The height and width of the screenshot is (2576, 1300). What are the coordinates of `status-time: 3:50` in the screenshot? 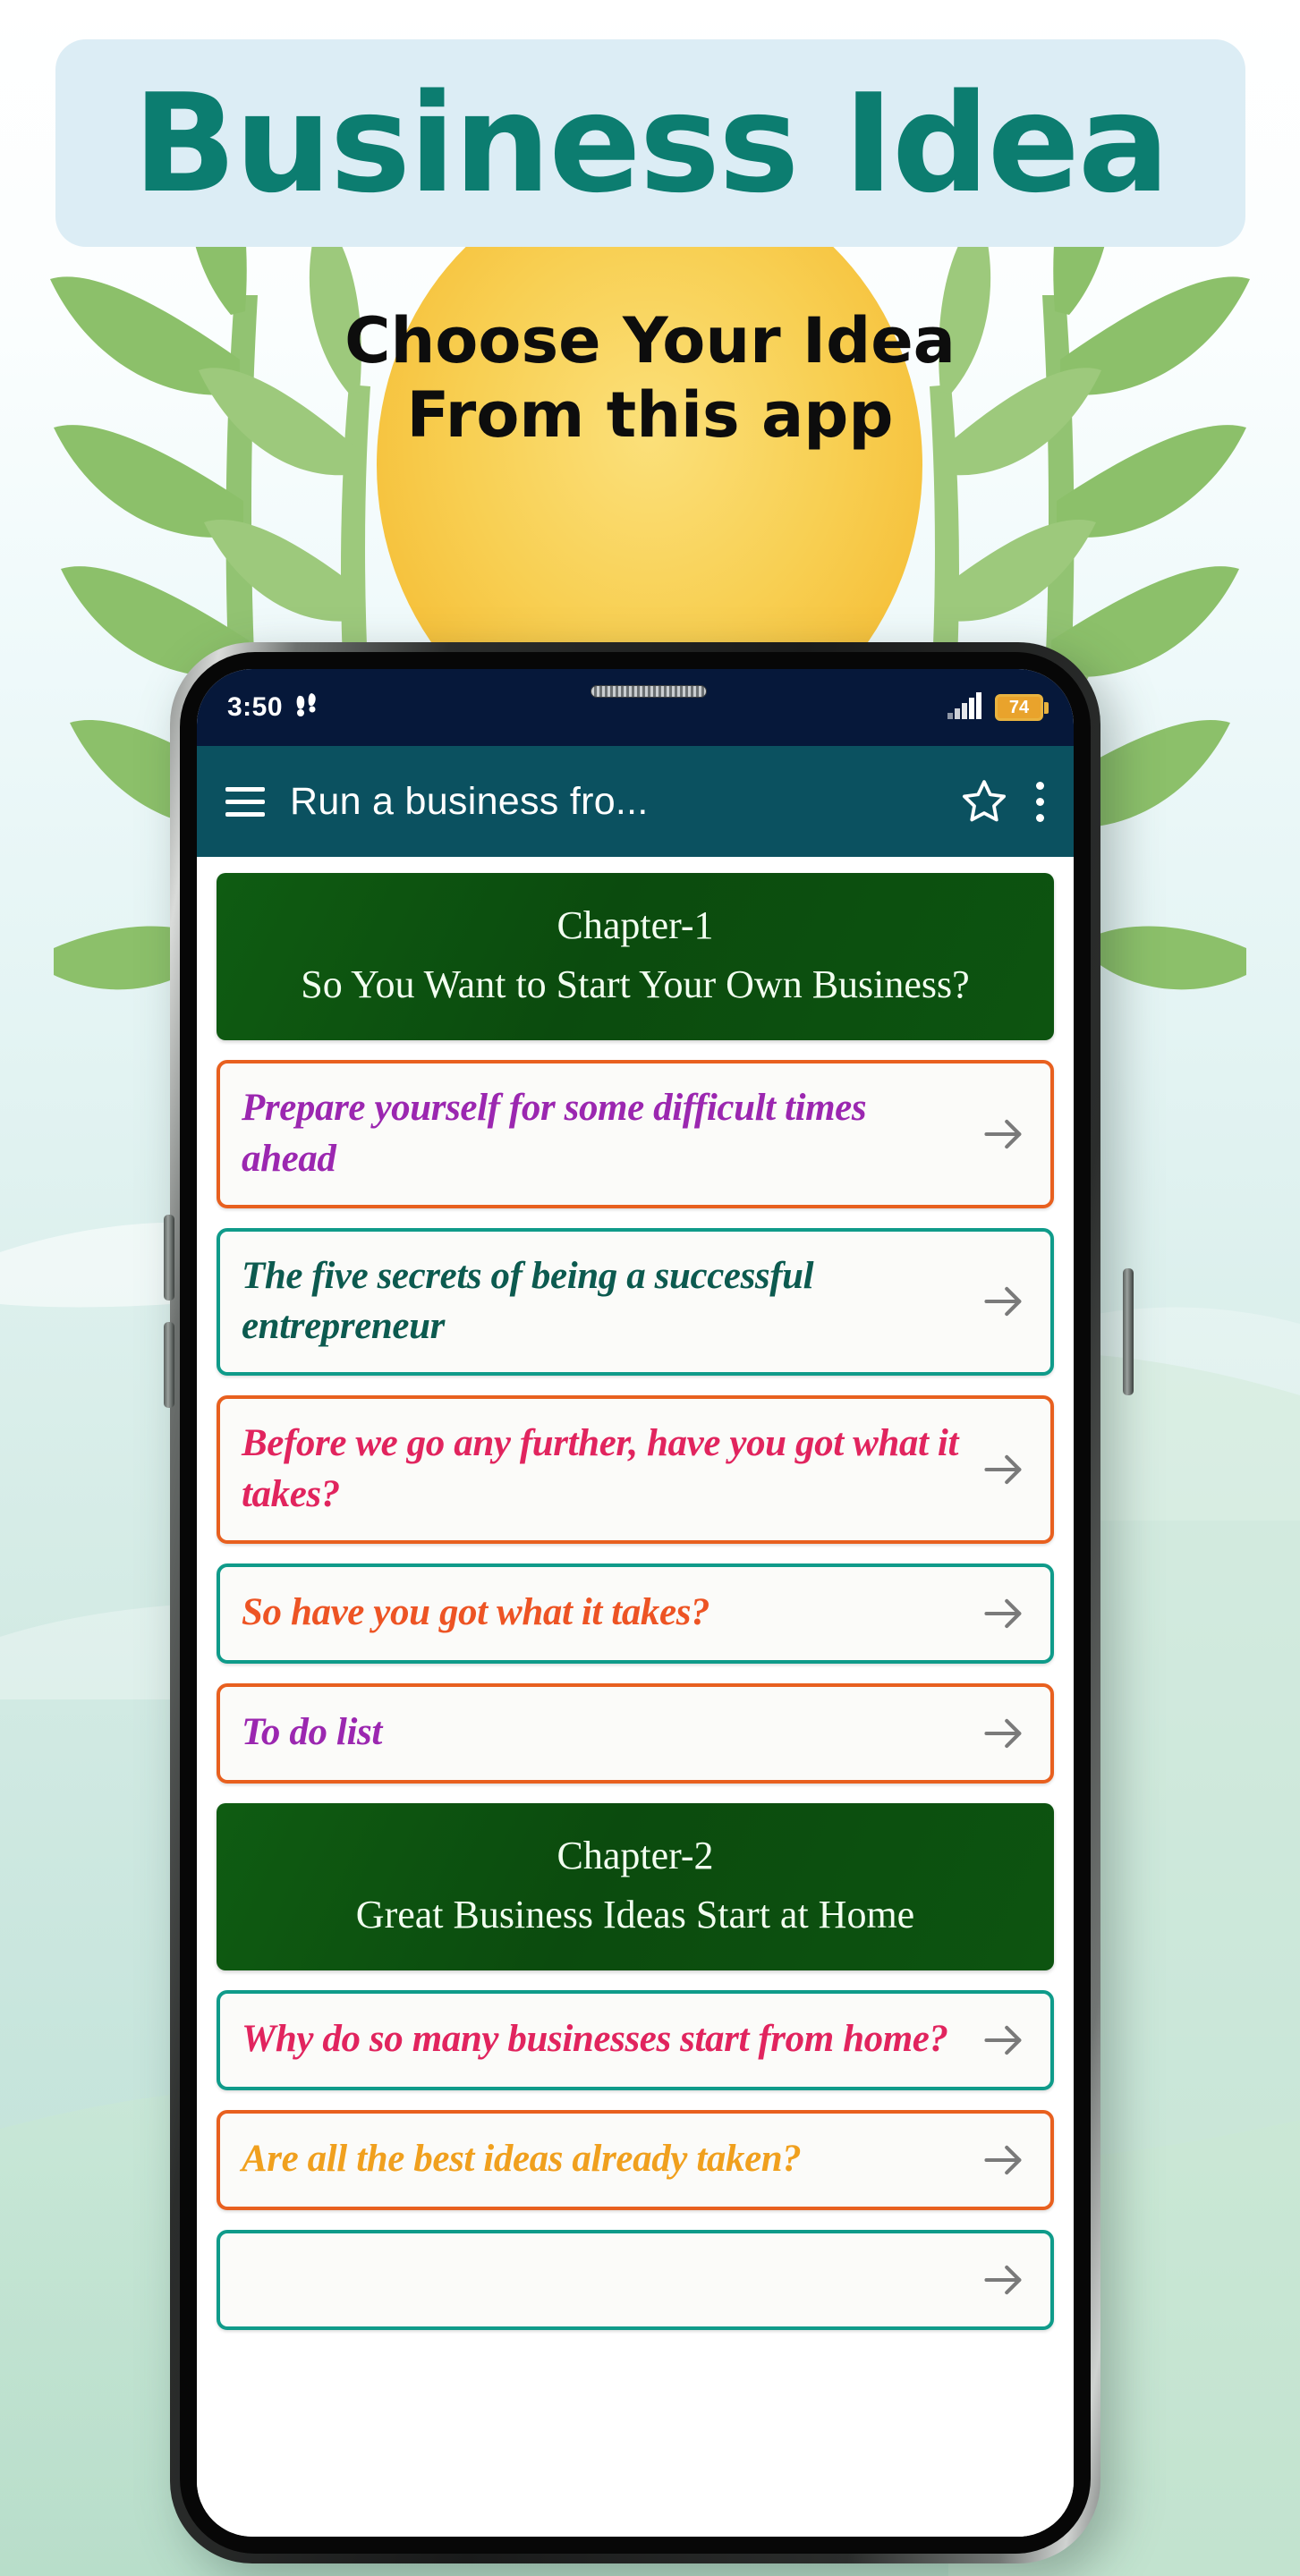 It's located at (256, 707).